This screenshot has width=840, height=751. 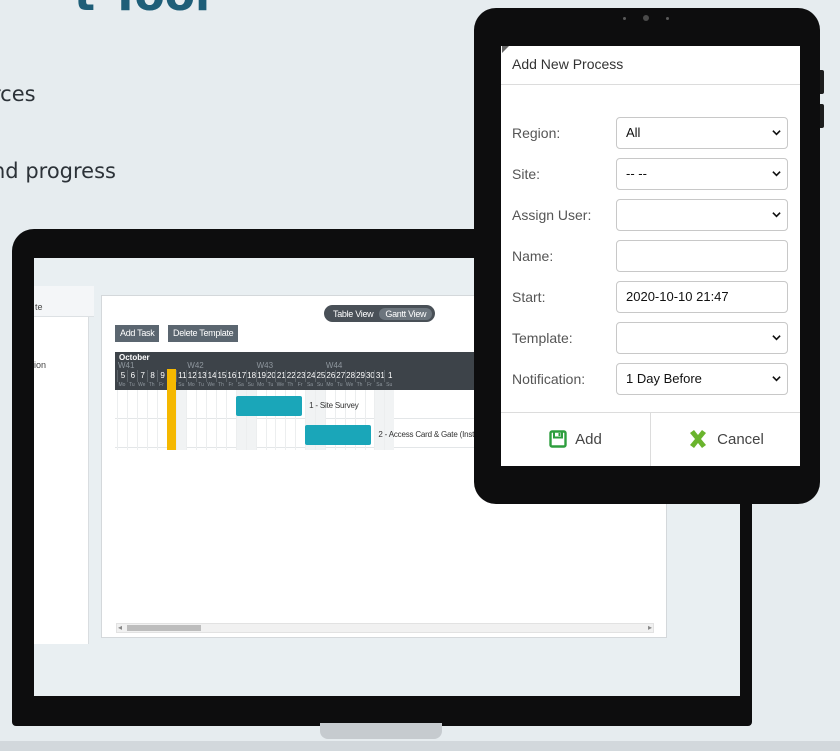 What do you see at coordinates (533, 256) in the screenshot?
I see `field-label: Name:` at bounding box center [533, 256].